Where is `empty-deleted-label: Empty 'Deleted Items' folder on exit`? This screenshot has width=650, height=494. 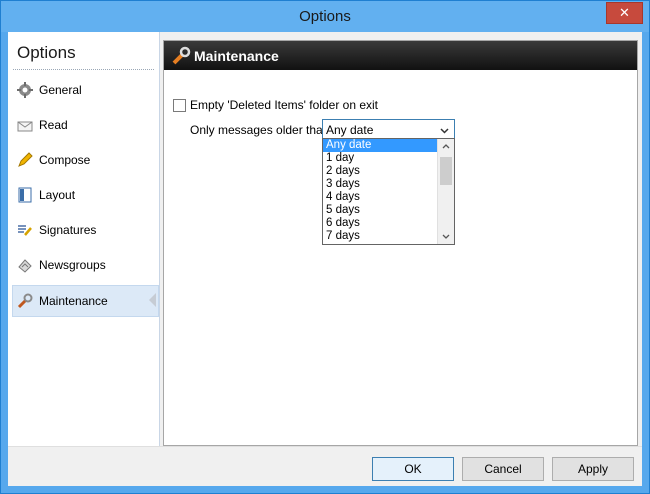 empty-deleted-label: Empty 'Deleted Items' folder on exit is located at coordinates (284, 105).